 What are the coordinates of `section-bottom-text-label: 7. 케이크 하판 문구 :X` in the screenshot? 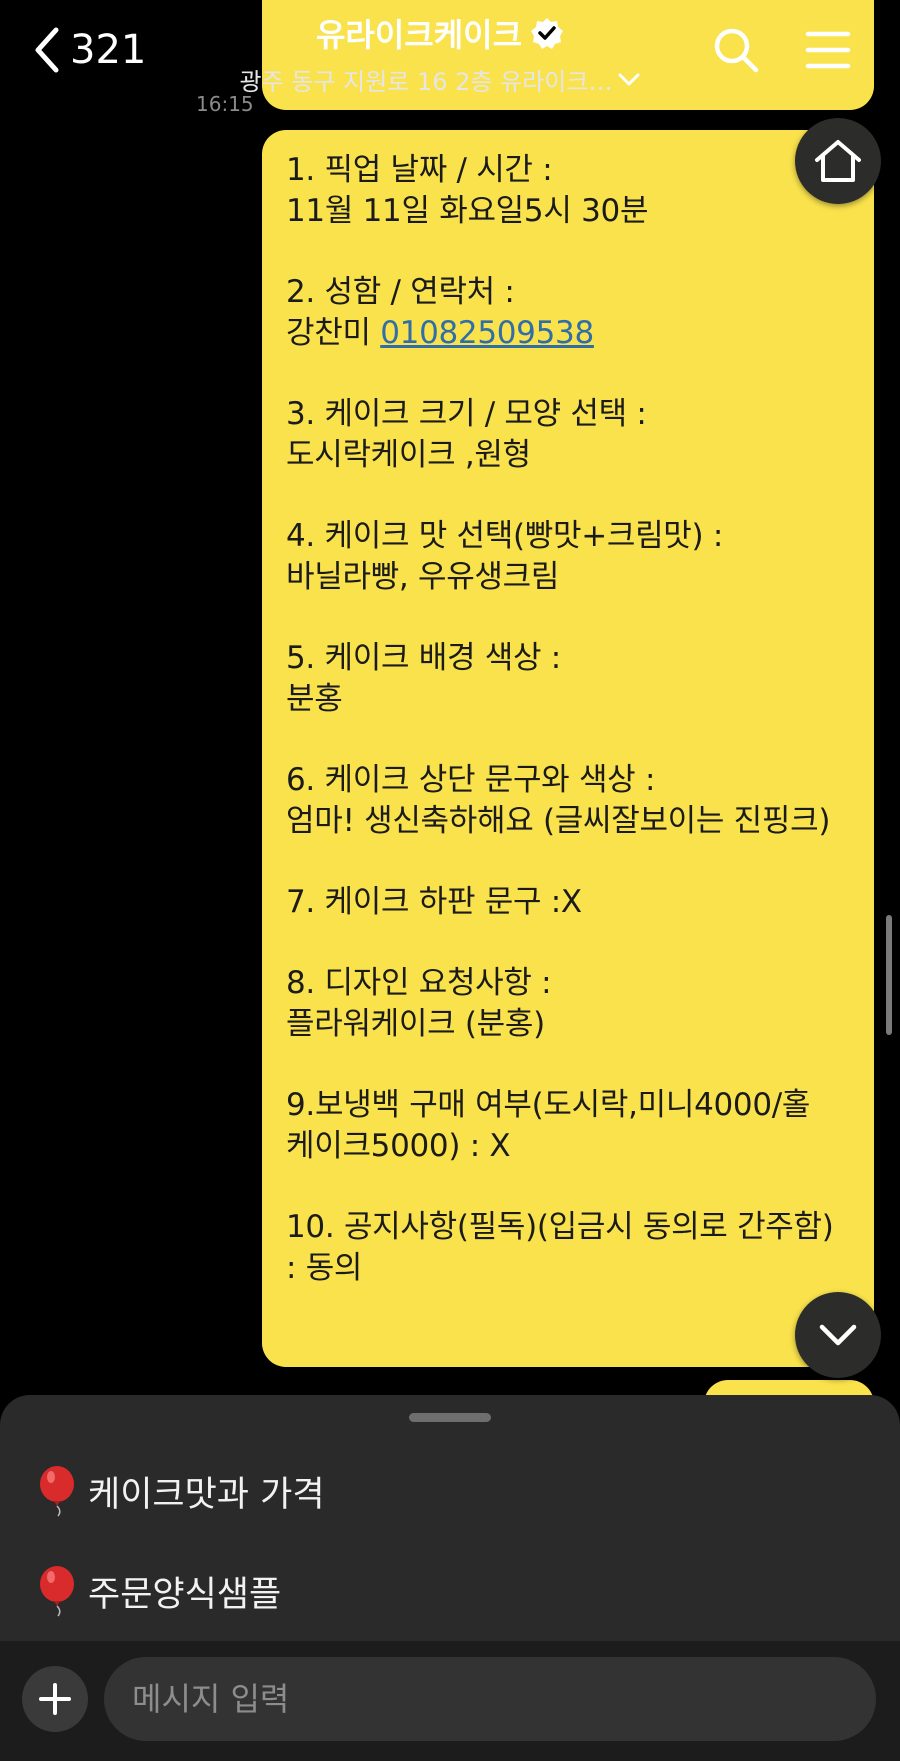 It's located at (434, 902).